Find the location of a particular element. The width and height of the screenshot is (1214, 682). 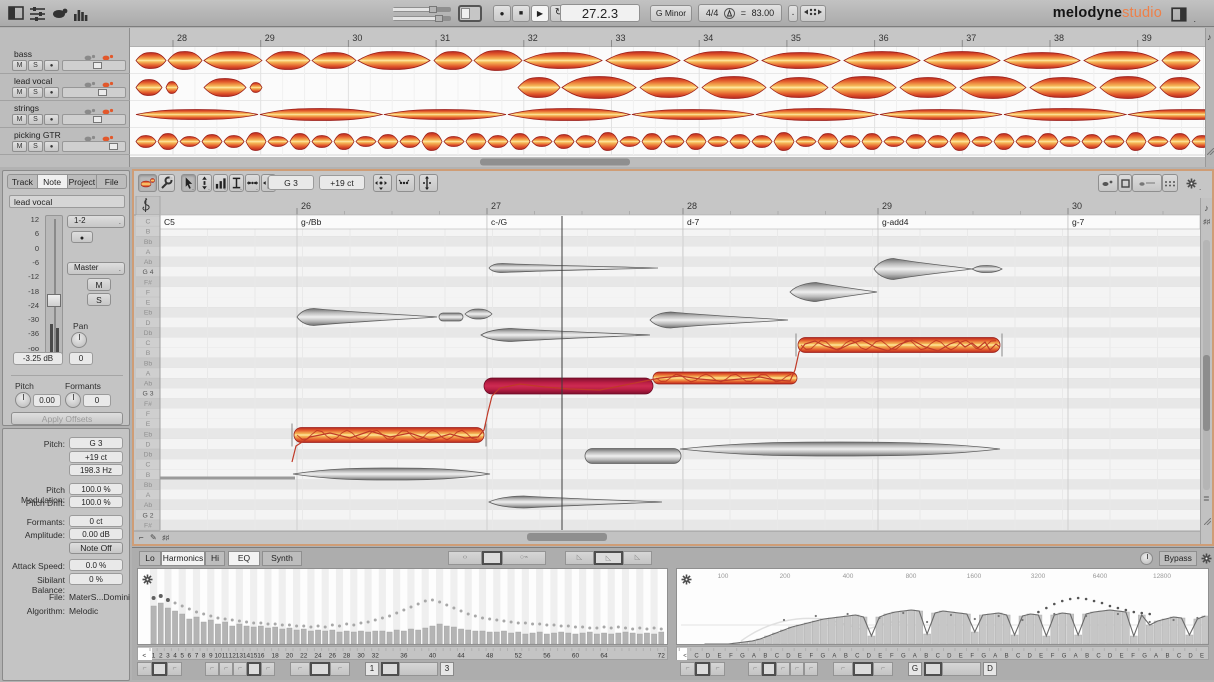

mixer-panel-icon is located at coordinates (16, 13).